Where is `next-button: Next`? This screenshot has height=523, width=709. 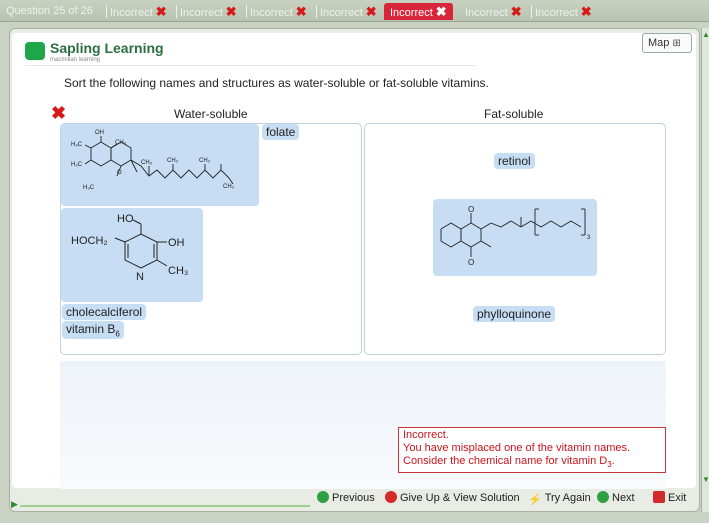
next-button: Next is located at coordinates (616, 498).